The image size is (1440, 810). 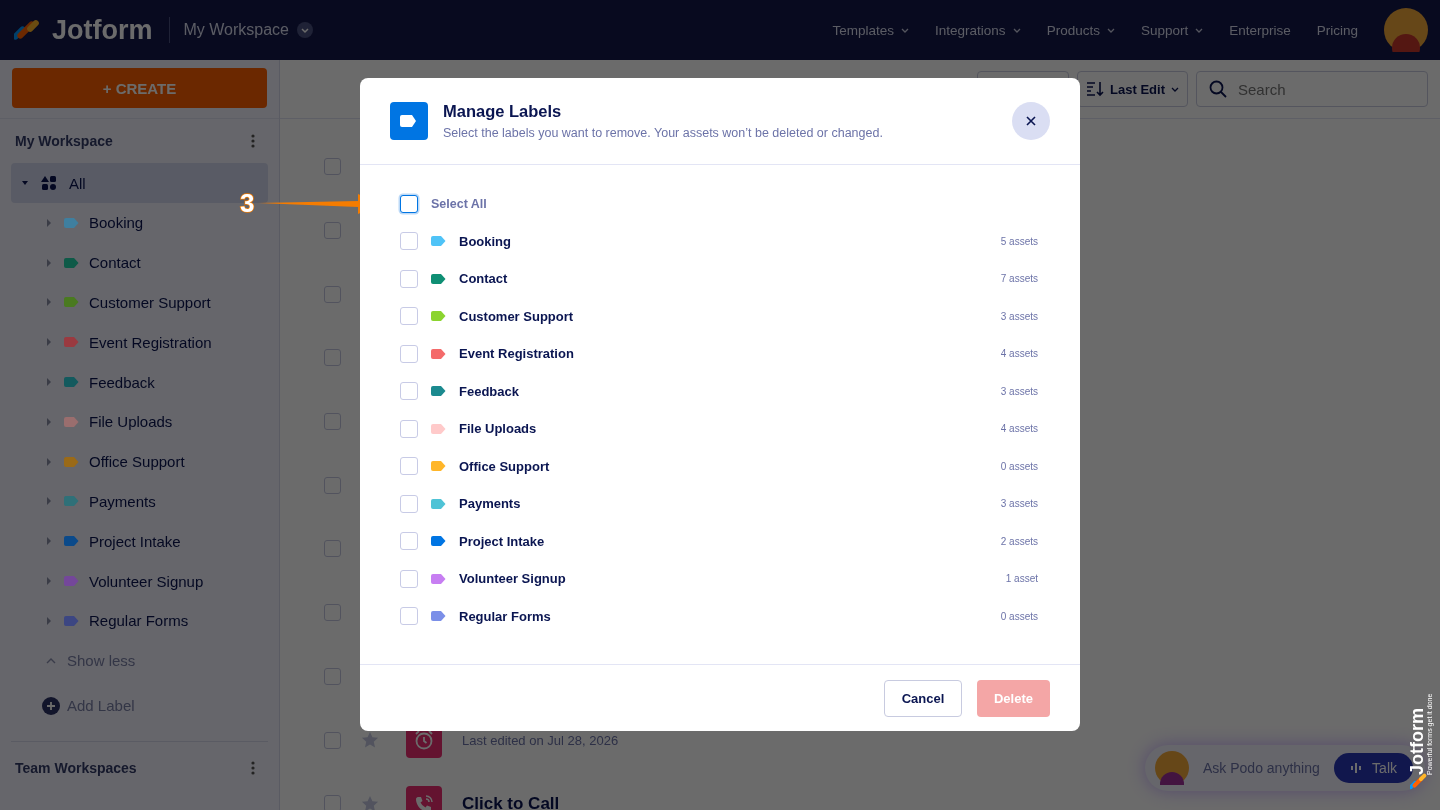 What do you see at coordinates (513, 579) in the screenshot?
I see `label-name: Volunteer Signup` at bounding box center [513, 579].